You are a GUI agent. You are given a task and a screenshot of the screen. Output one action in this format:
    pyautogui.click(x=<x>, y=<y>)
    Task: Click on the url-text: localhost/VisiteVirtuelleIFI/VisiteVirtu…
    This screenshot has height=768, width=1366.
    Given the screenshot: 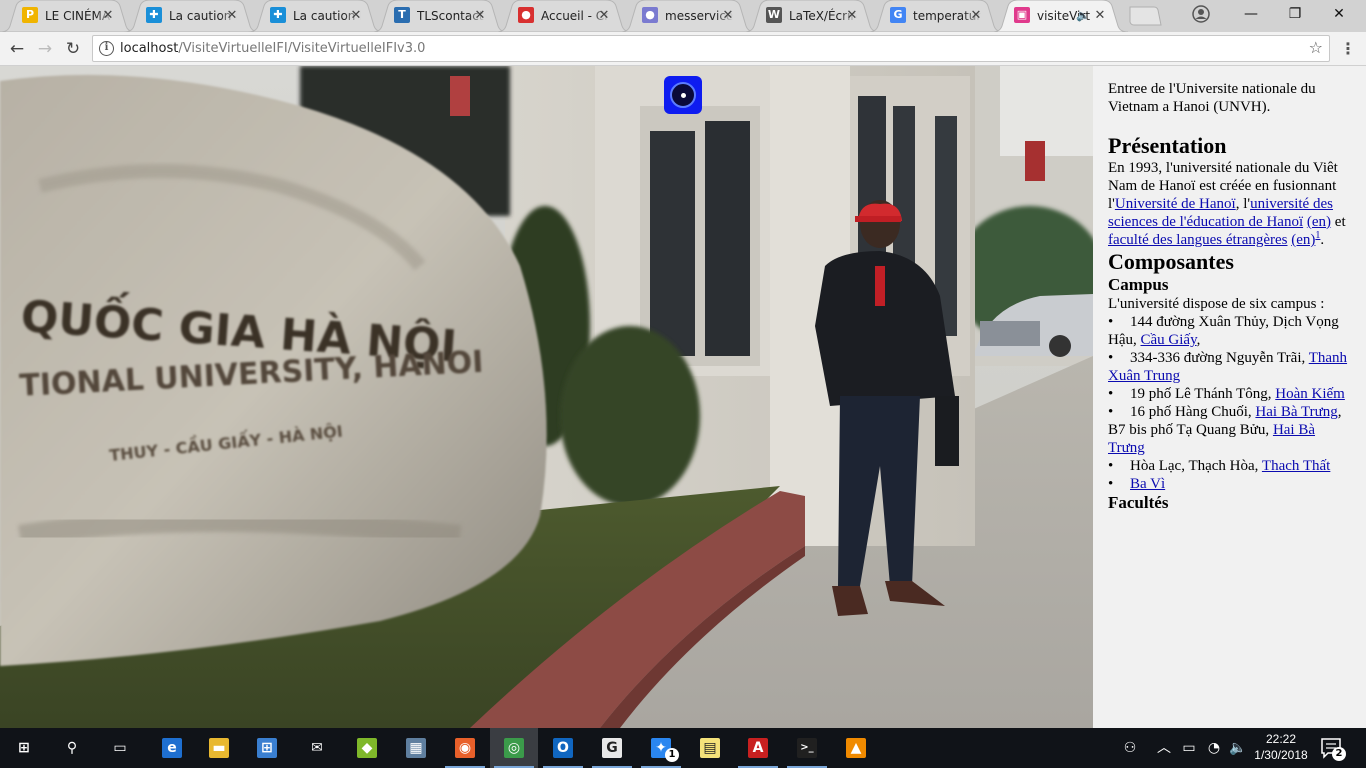 What is the action you would take?
    pyautogui.click(x=272, y=49)
    